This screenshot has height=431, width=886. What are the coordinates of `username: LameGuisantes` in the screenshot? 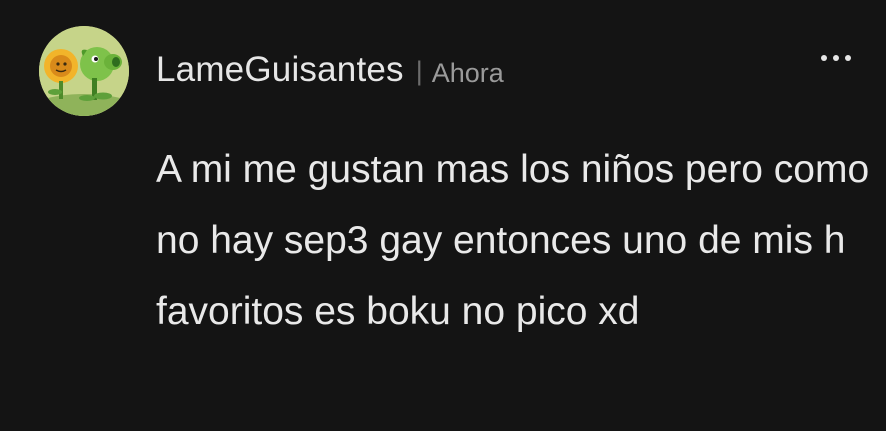 It's located at (280, 70).